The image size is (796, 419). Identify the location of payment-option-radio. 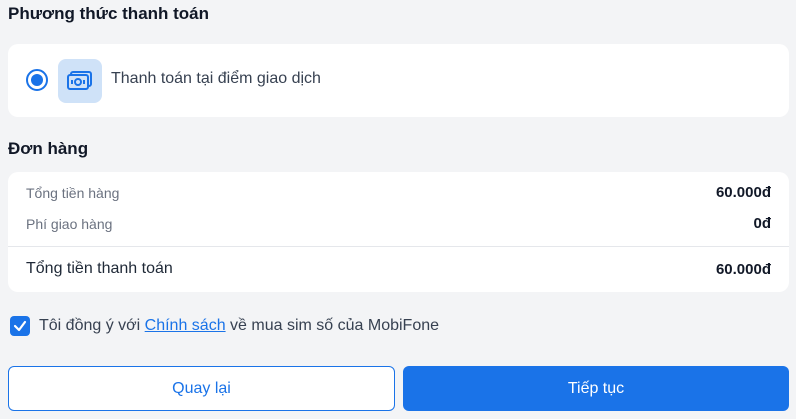
(37, 80).